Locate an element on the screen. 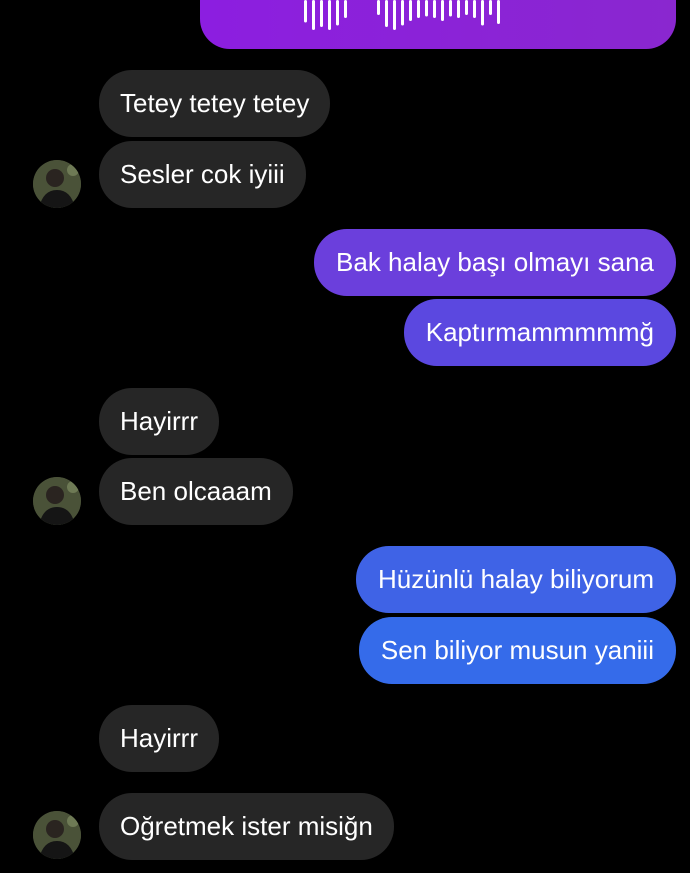  incoming-message: Sesler cok iyiii is located at coordinates (202, 174).